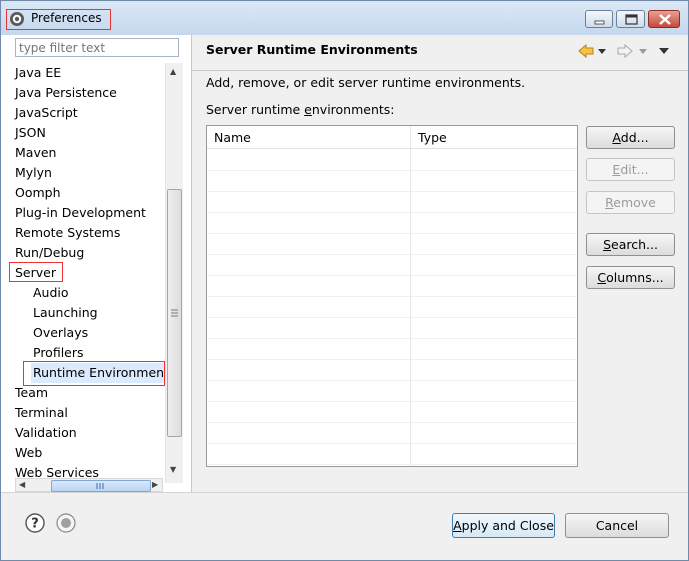 The image size is (689, 561). What do you see at coordinates (31, 393) in the screenshot?
I see `tree-item-team: Team` at bounding box center [31, 393].